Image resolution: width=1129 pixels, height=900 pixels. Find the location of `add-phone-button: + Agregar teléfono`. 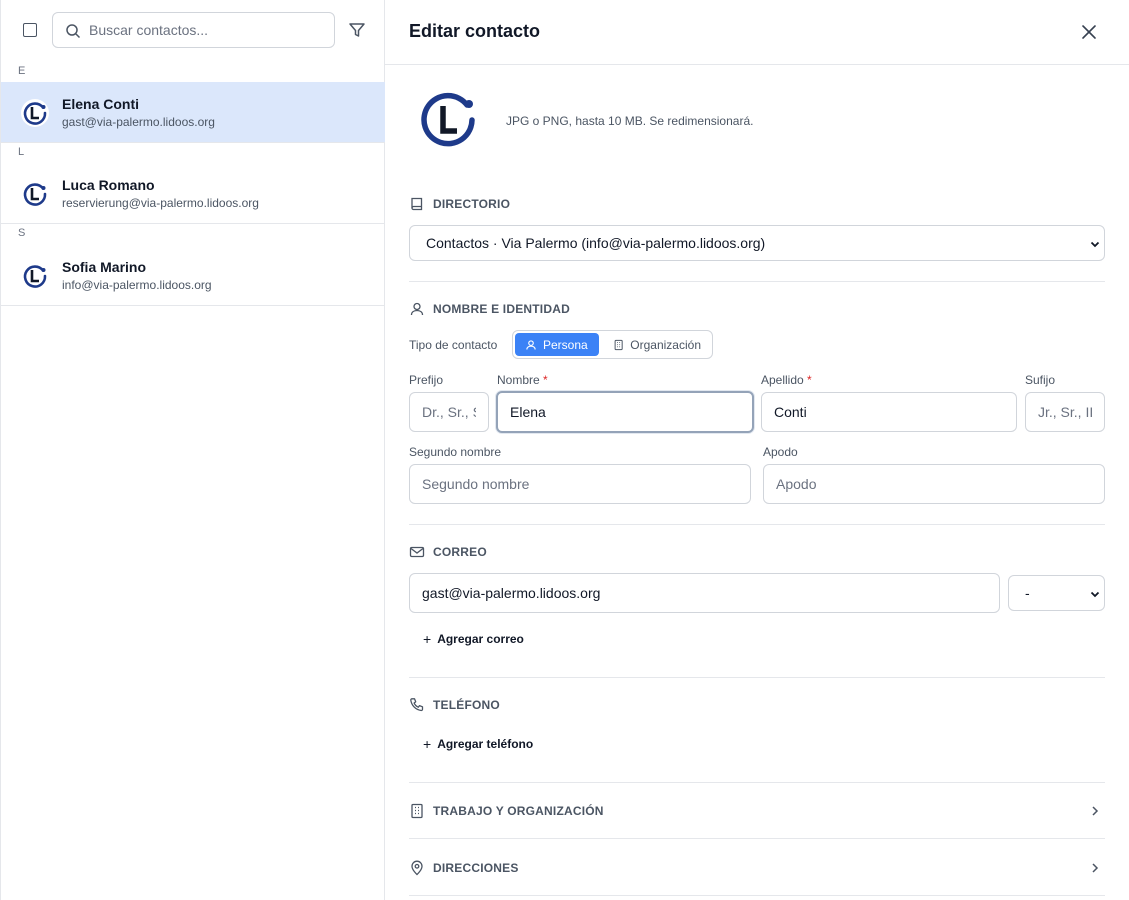

add-phone-button: + Agregar teléfono is located at coordinates (478, 744).